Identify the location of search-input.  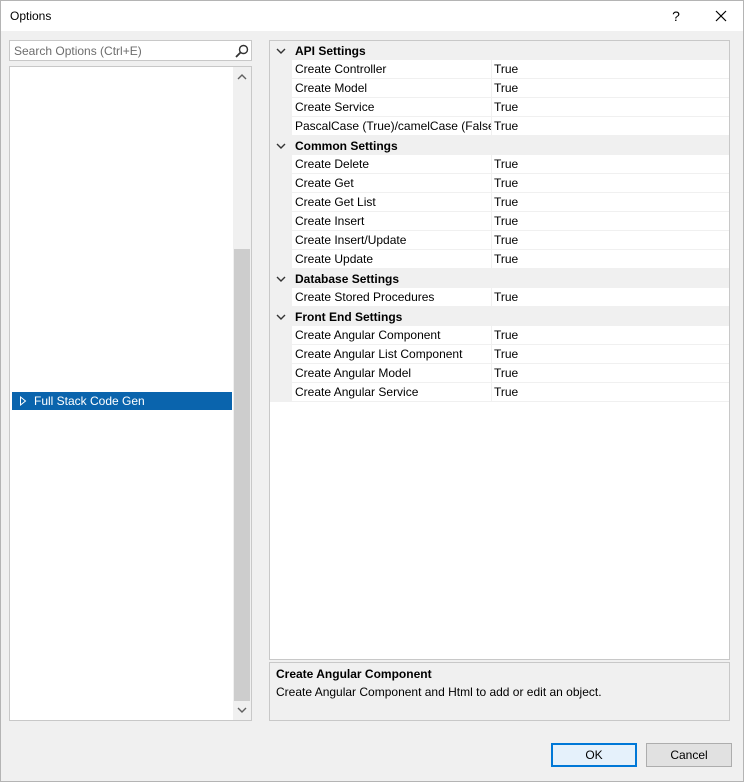
(120, 50).